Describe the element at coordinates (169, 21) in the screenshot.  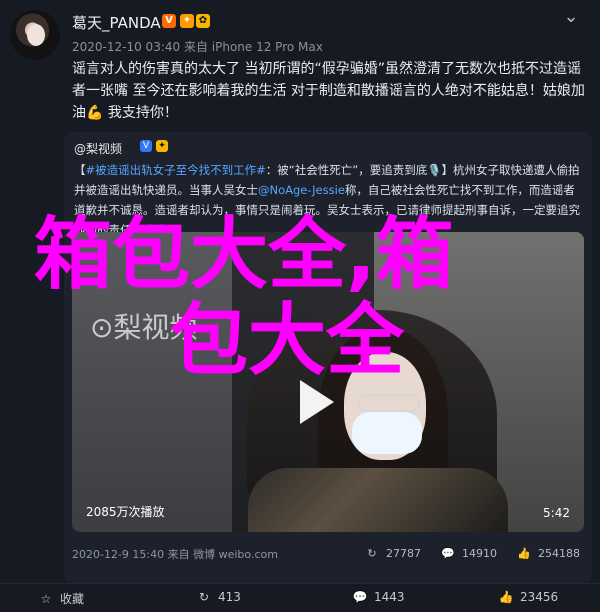
I see `verified-badge: V` at that location.